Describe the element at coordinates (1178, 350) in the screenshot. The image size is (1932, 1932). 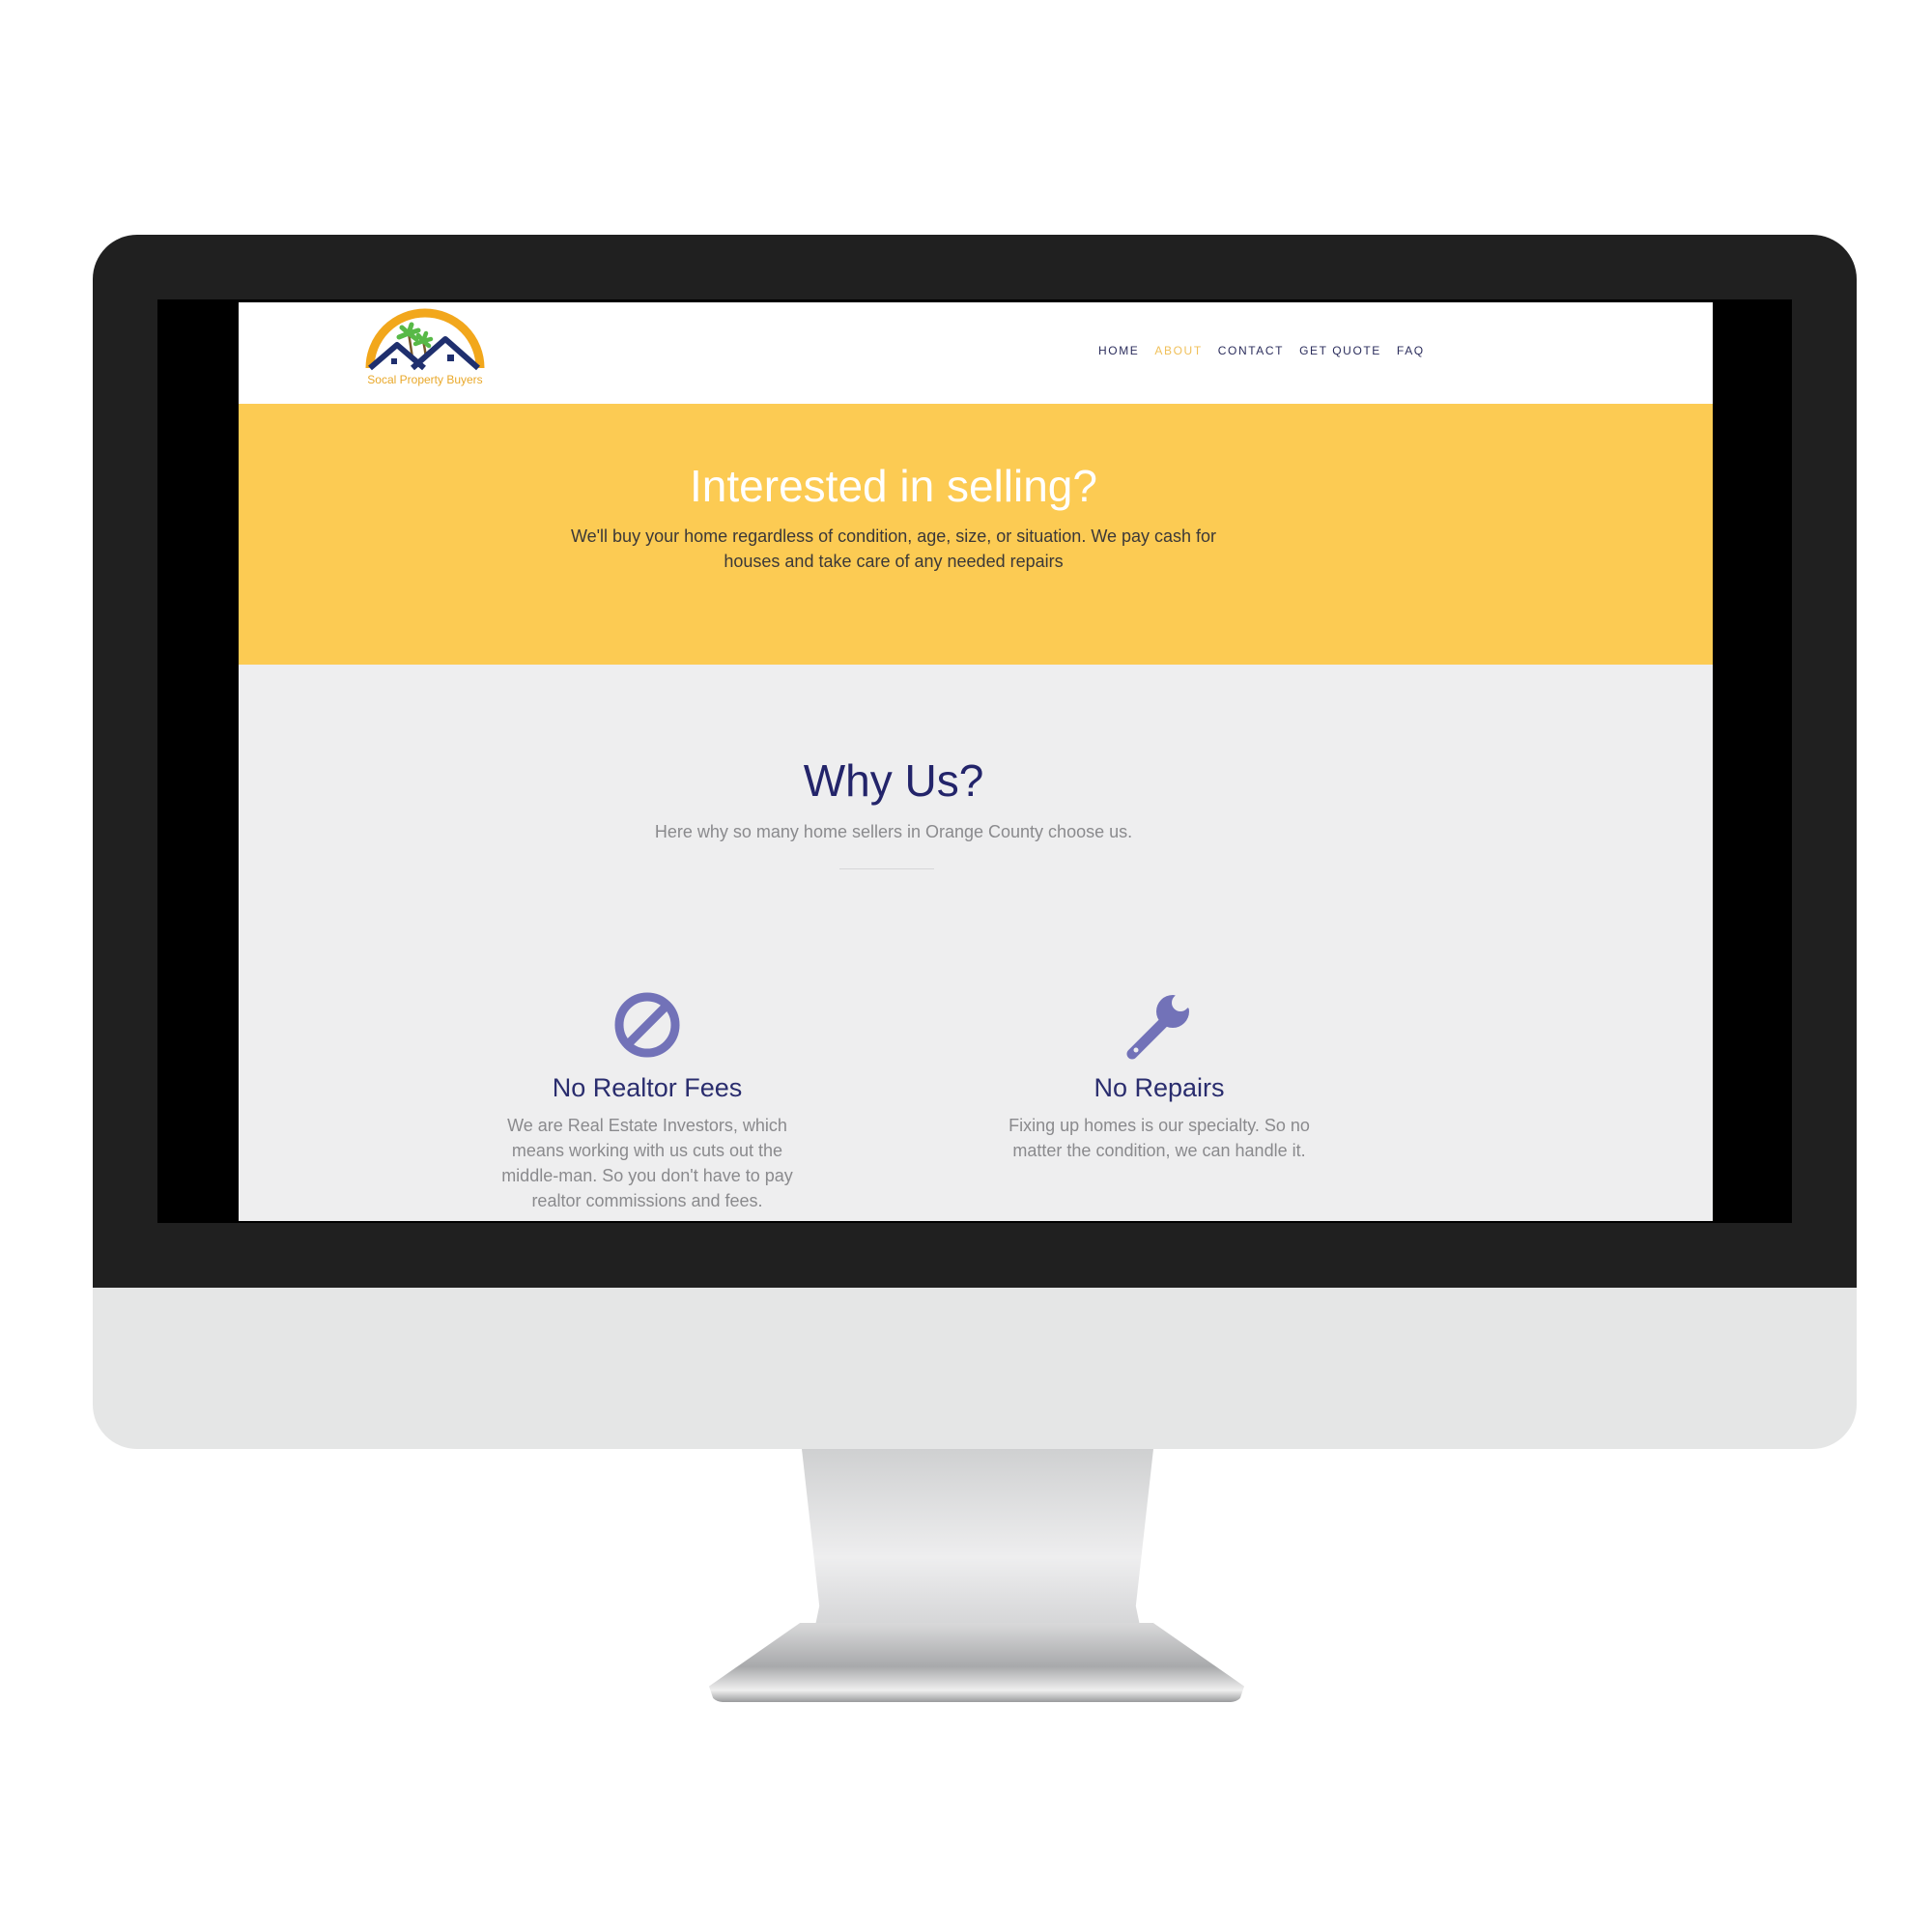
I see `nav-about: ABOUT` at that location.